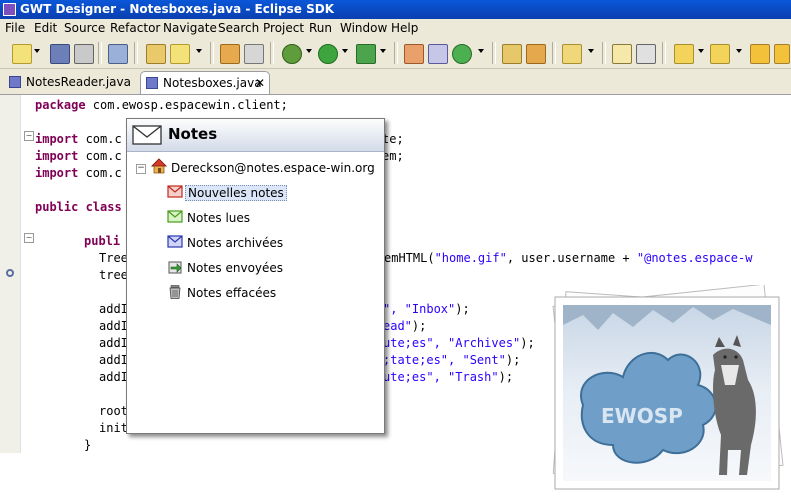  I want to click on home-icon, so click(159, 166).